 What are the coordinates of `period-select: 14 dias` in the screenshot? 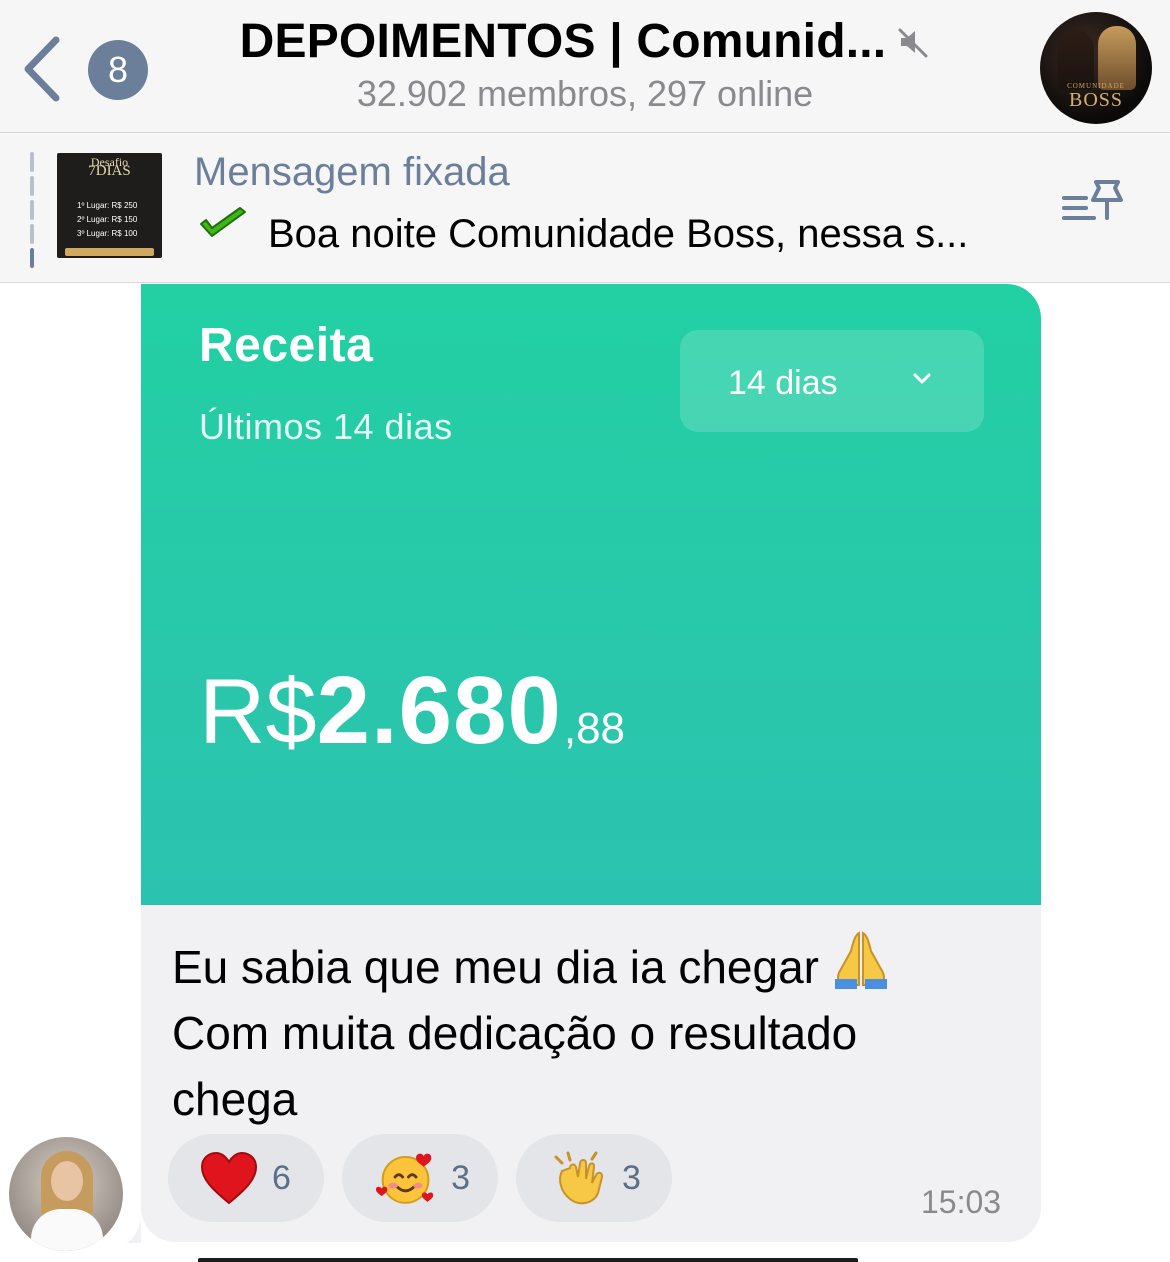 It's located at (832, 381).